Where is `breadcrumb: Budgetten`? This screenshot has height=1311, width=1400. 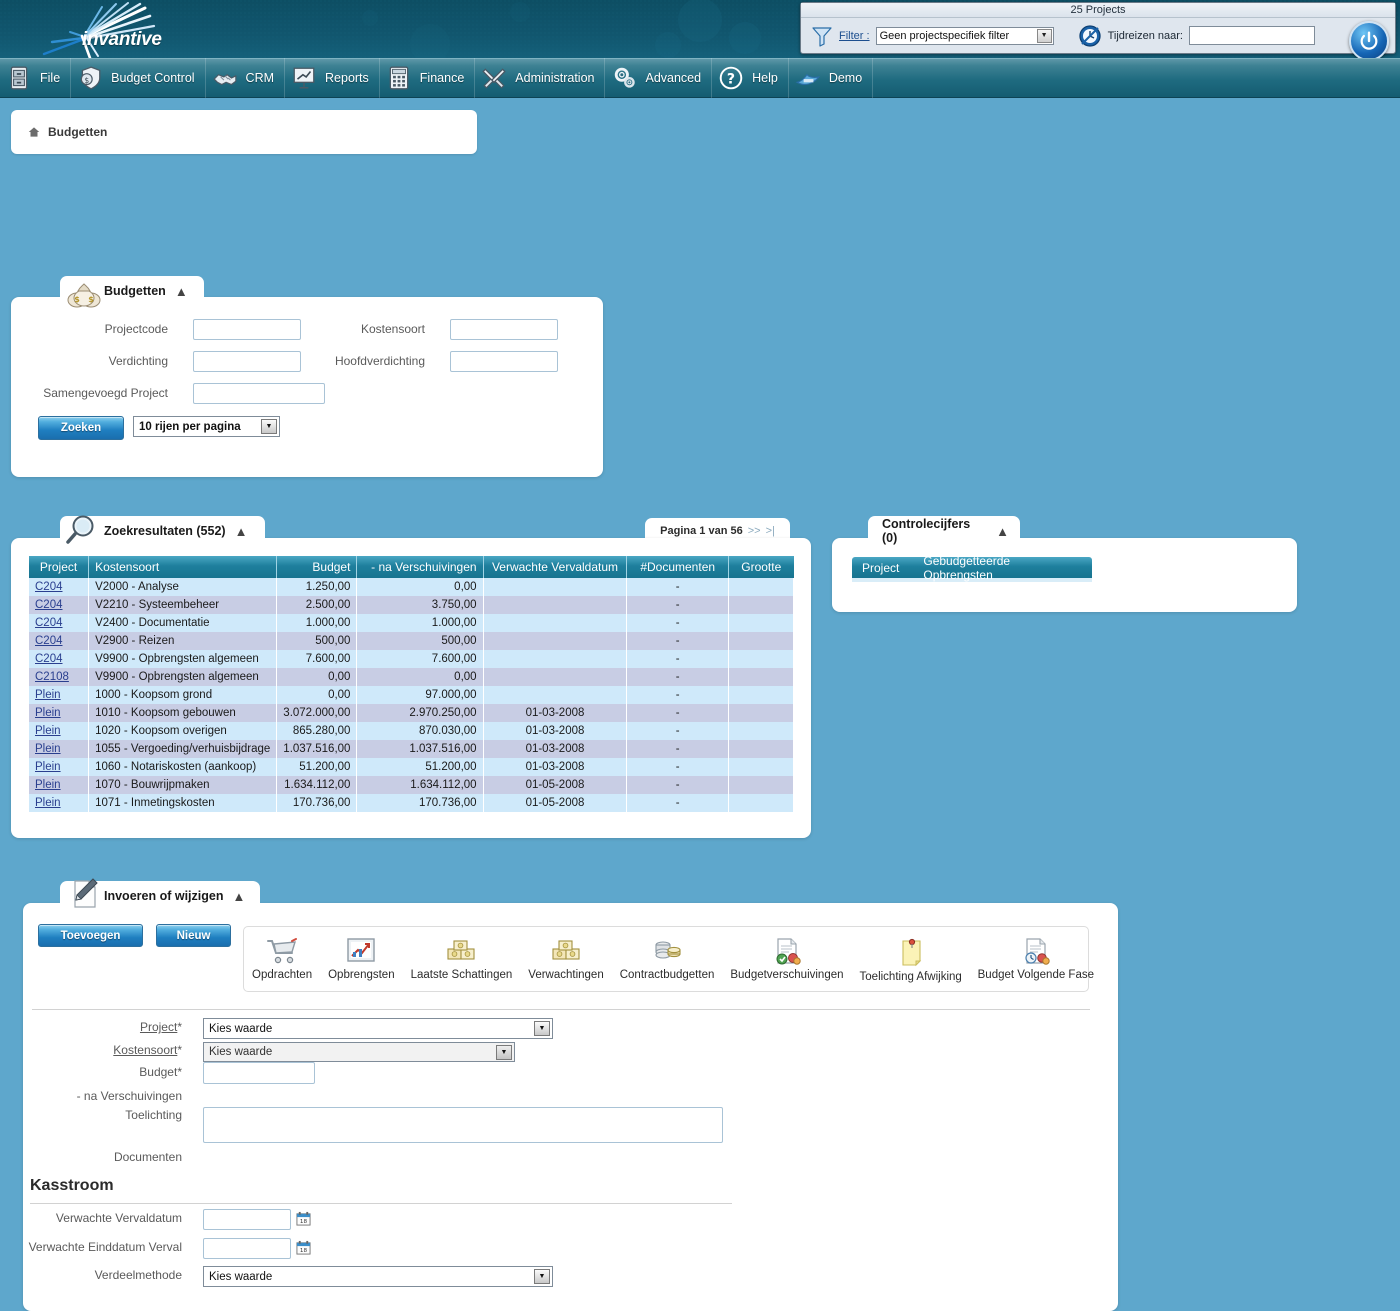
breadcrumb: Budgetten is located at coordinates (244, 132).